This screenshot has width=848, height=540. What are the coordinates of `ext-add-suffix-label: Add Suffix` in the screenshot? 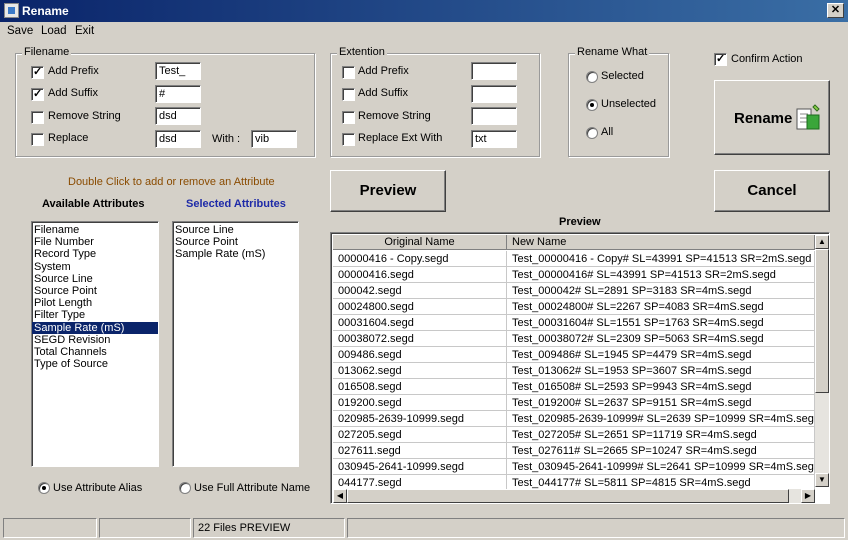 It's located at (383, 93).